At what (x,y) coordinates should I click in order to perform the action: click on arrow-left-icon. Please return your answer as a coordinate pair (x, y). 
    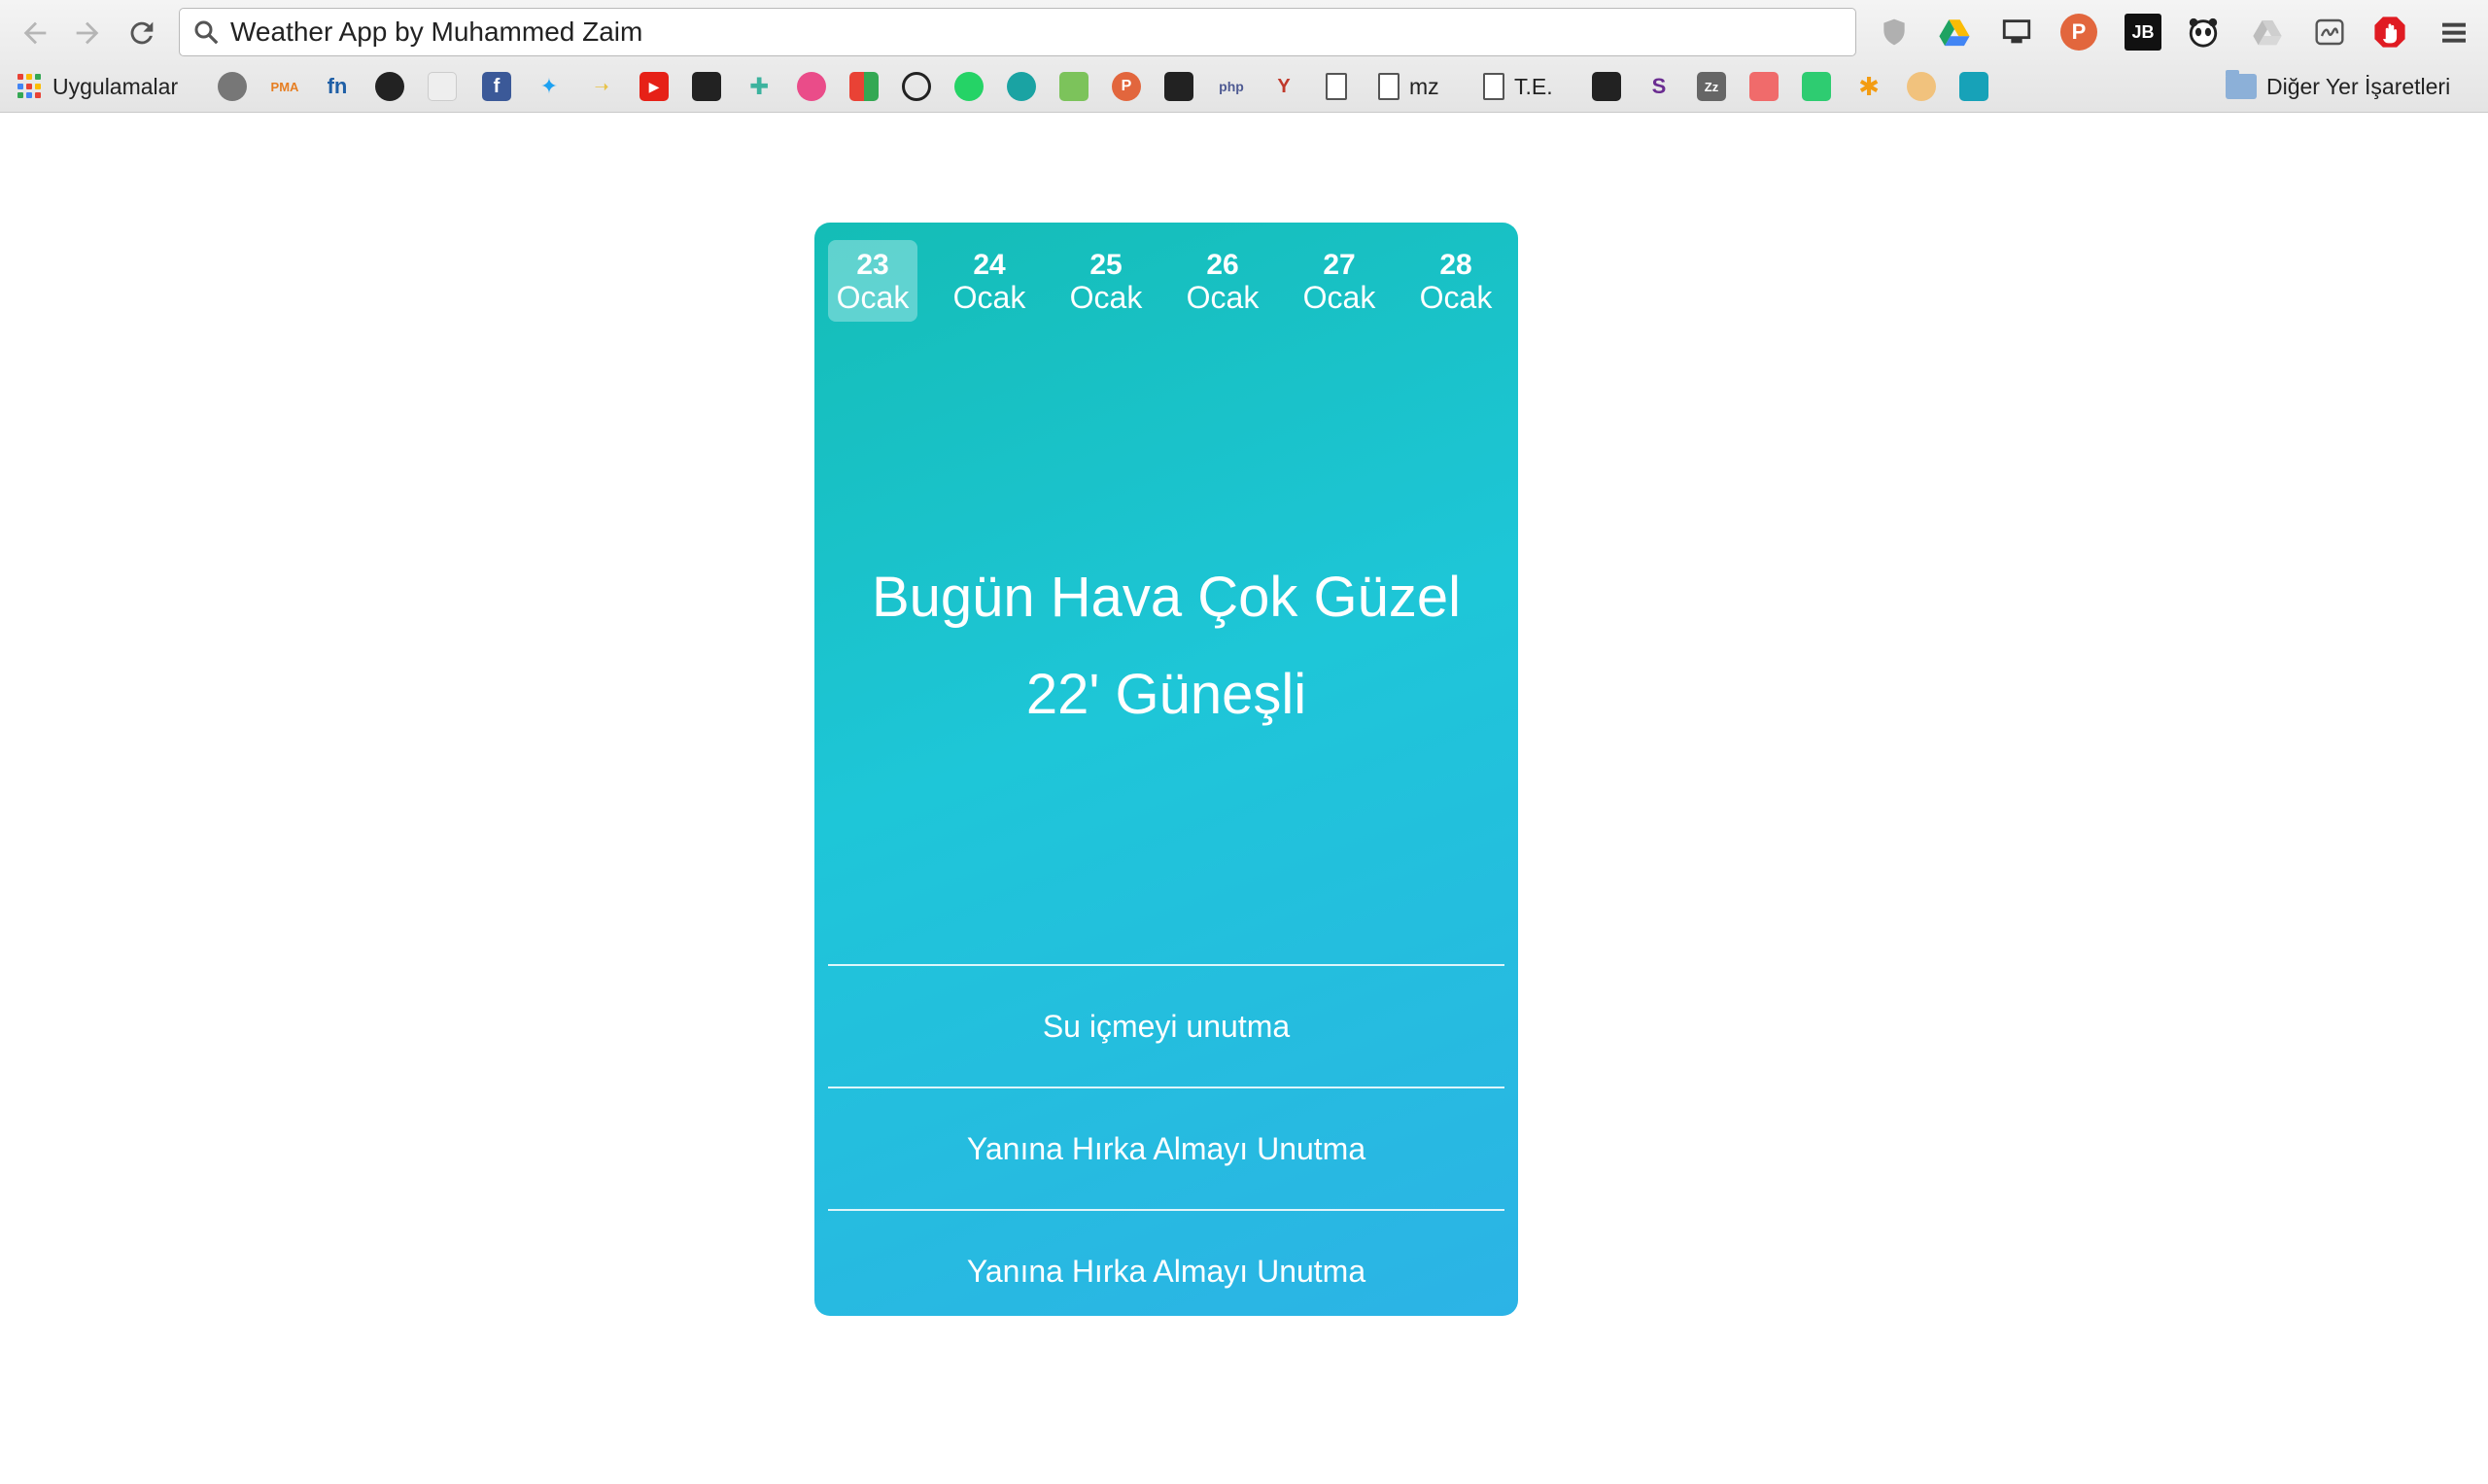
    Looking at the image, I should click on (35, 33).